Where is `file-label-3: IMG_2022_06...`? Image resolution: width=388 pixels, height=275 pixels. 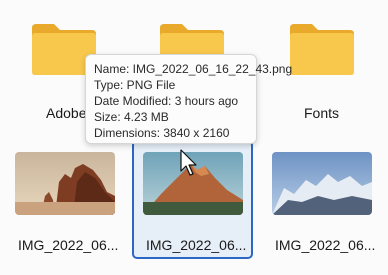
file-label-3: IMG_2022_06... is located at coordinates (325, 245).